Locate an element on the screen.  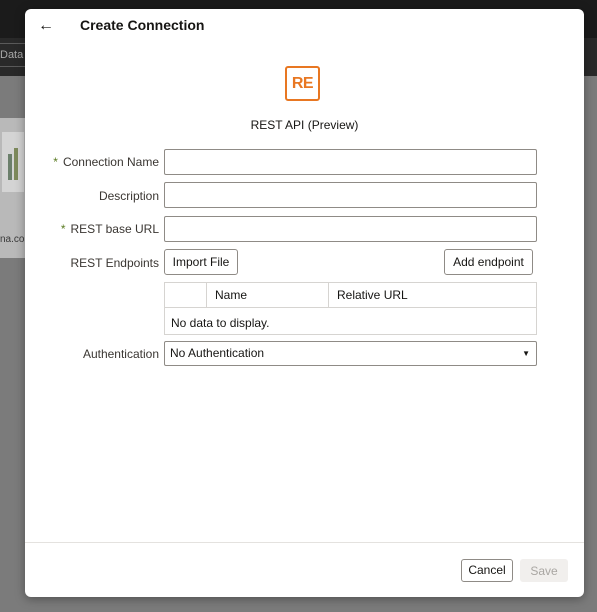
endpoints-table: Name Relative URL No data to display. is located at coordinates (350, 308).